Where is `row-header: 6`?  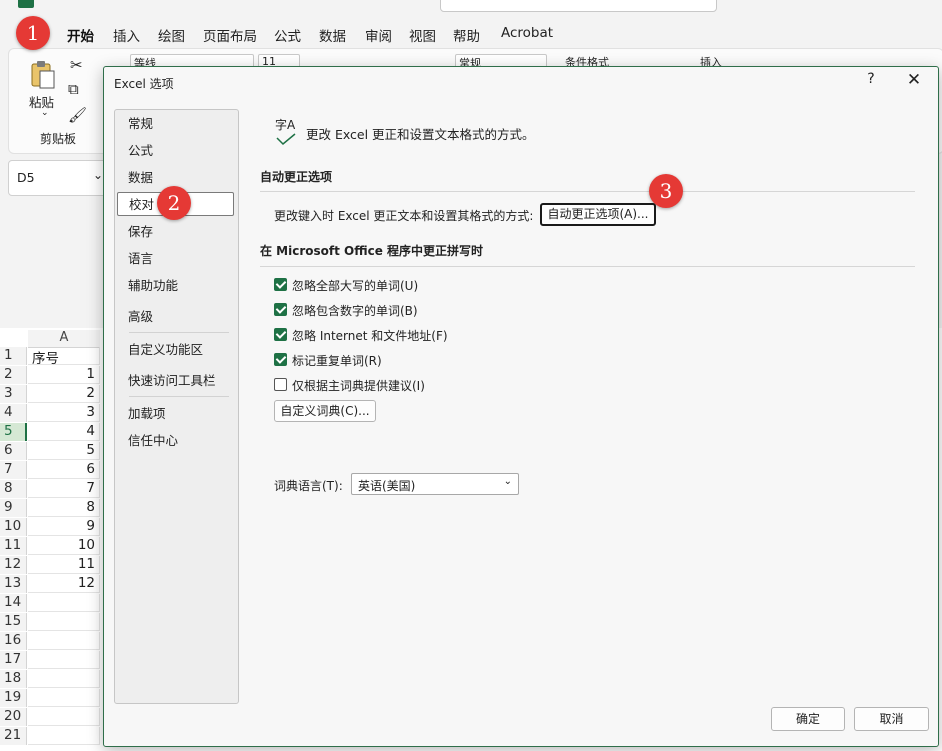 row-header: 6 is located at coordinates (13, 451).